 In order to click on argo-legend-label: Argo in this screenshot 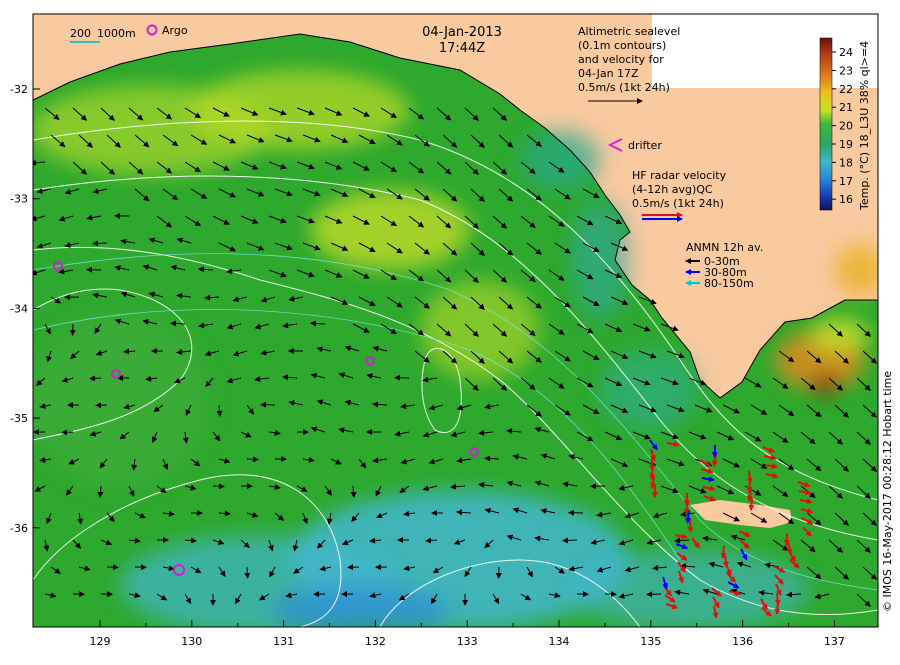, I will do `click(175, 30)`.